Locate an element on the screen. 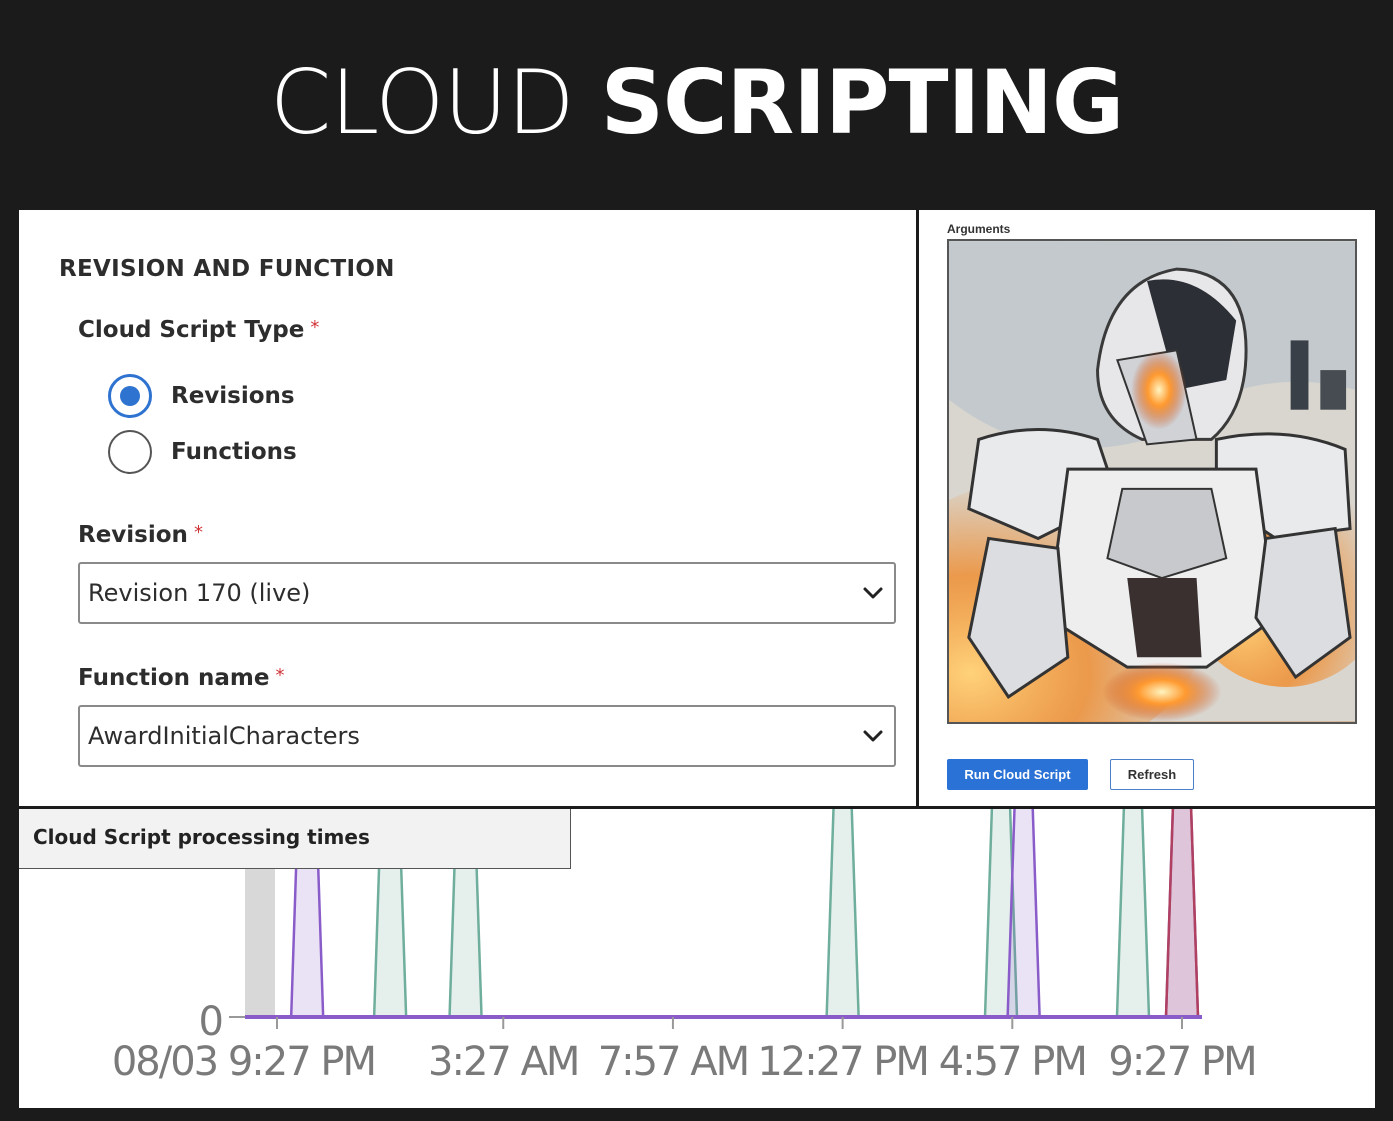 The width and height of the screenshot is (1393, 1121). x-tick-label: 4:57 PM is located at coordinates (1012, 1062).